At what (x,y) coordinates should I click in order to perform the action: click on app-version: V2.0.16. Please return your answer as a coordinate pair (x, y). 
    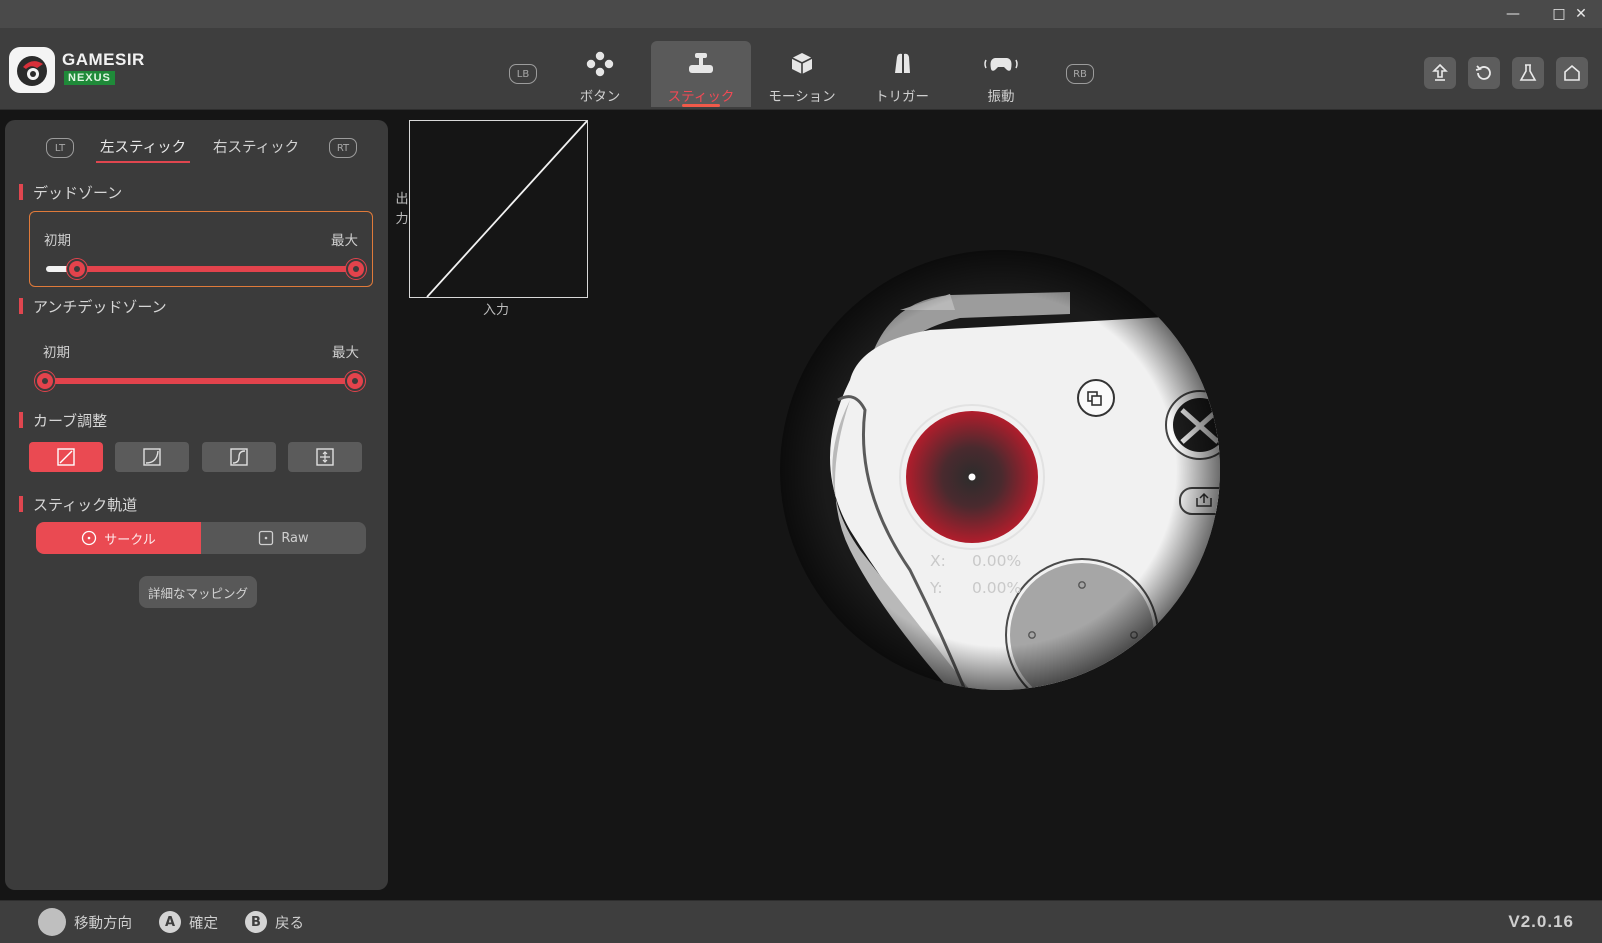
    Looking at the image, I should click on (1541, 921).